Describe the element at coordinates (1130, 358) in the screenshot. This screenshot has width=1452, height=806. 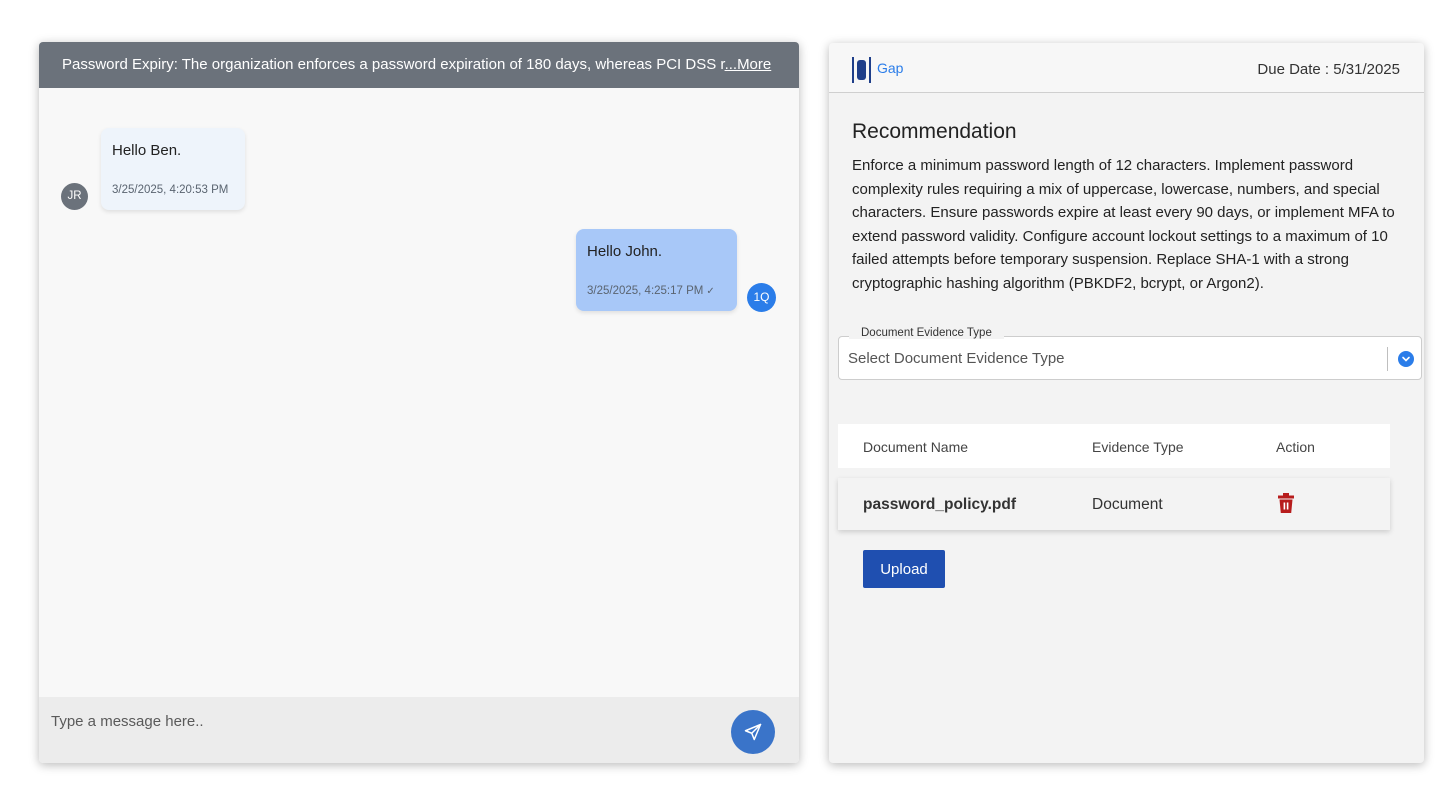
I see `evidence-type-select: Select Document Evidence Type` at that location.